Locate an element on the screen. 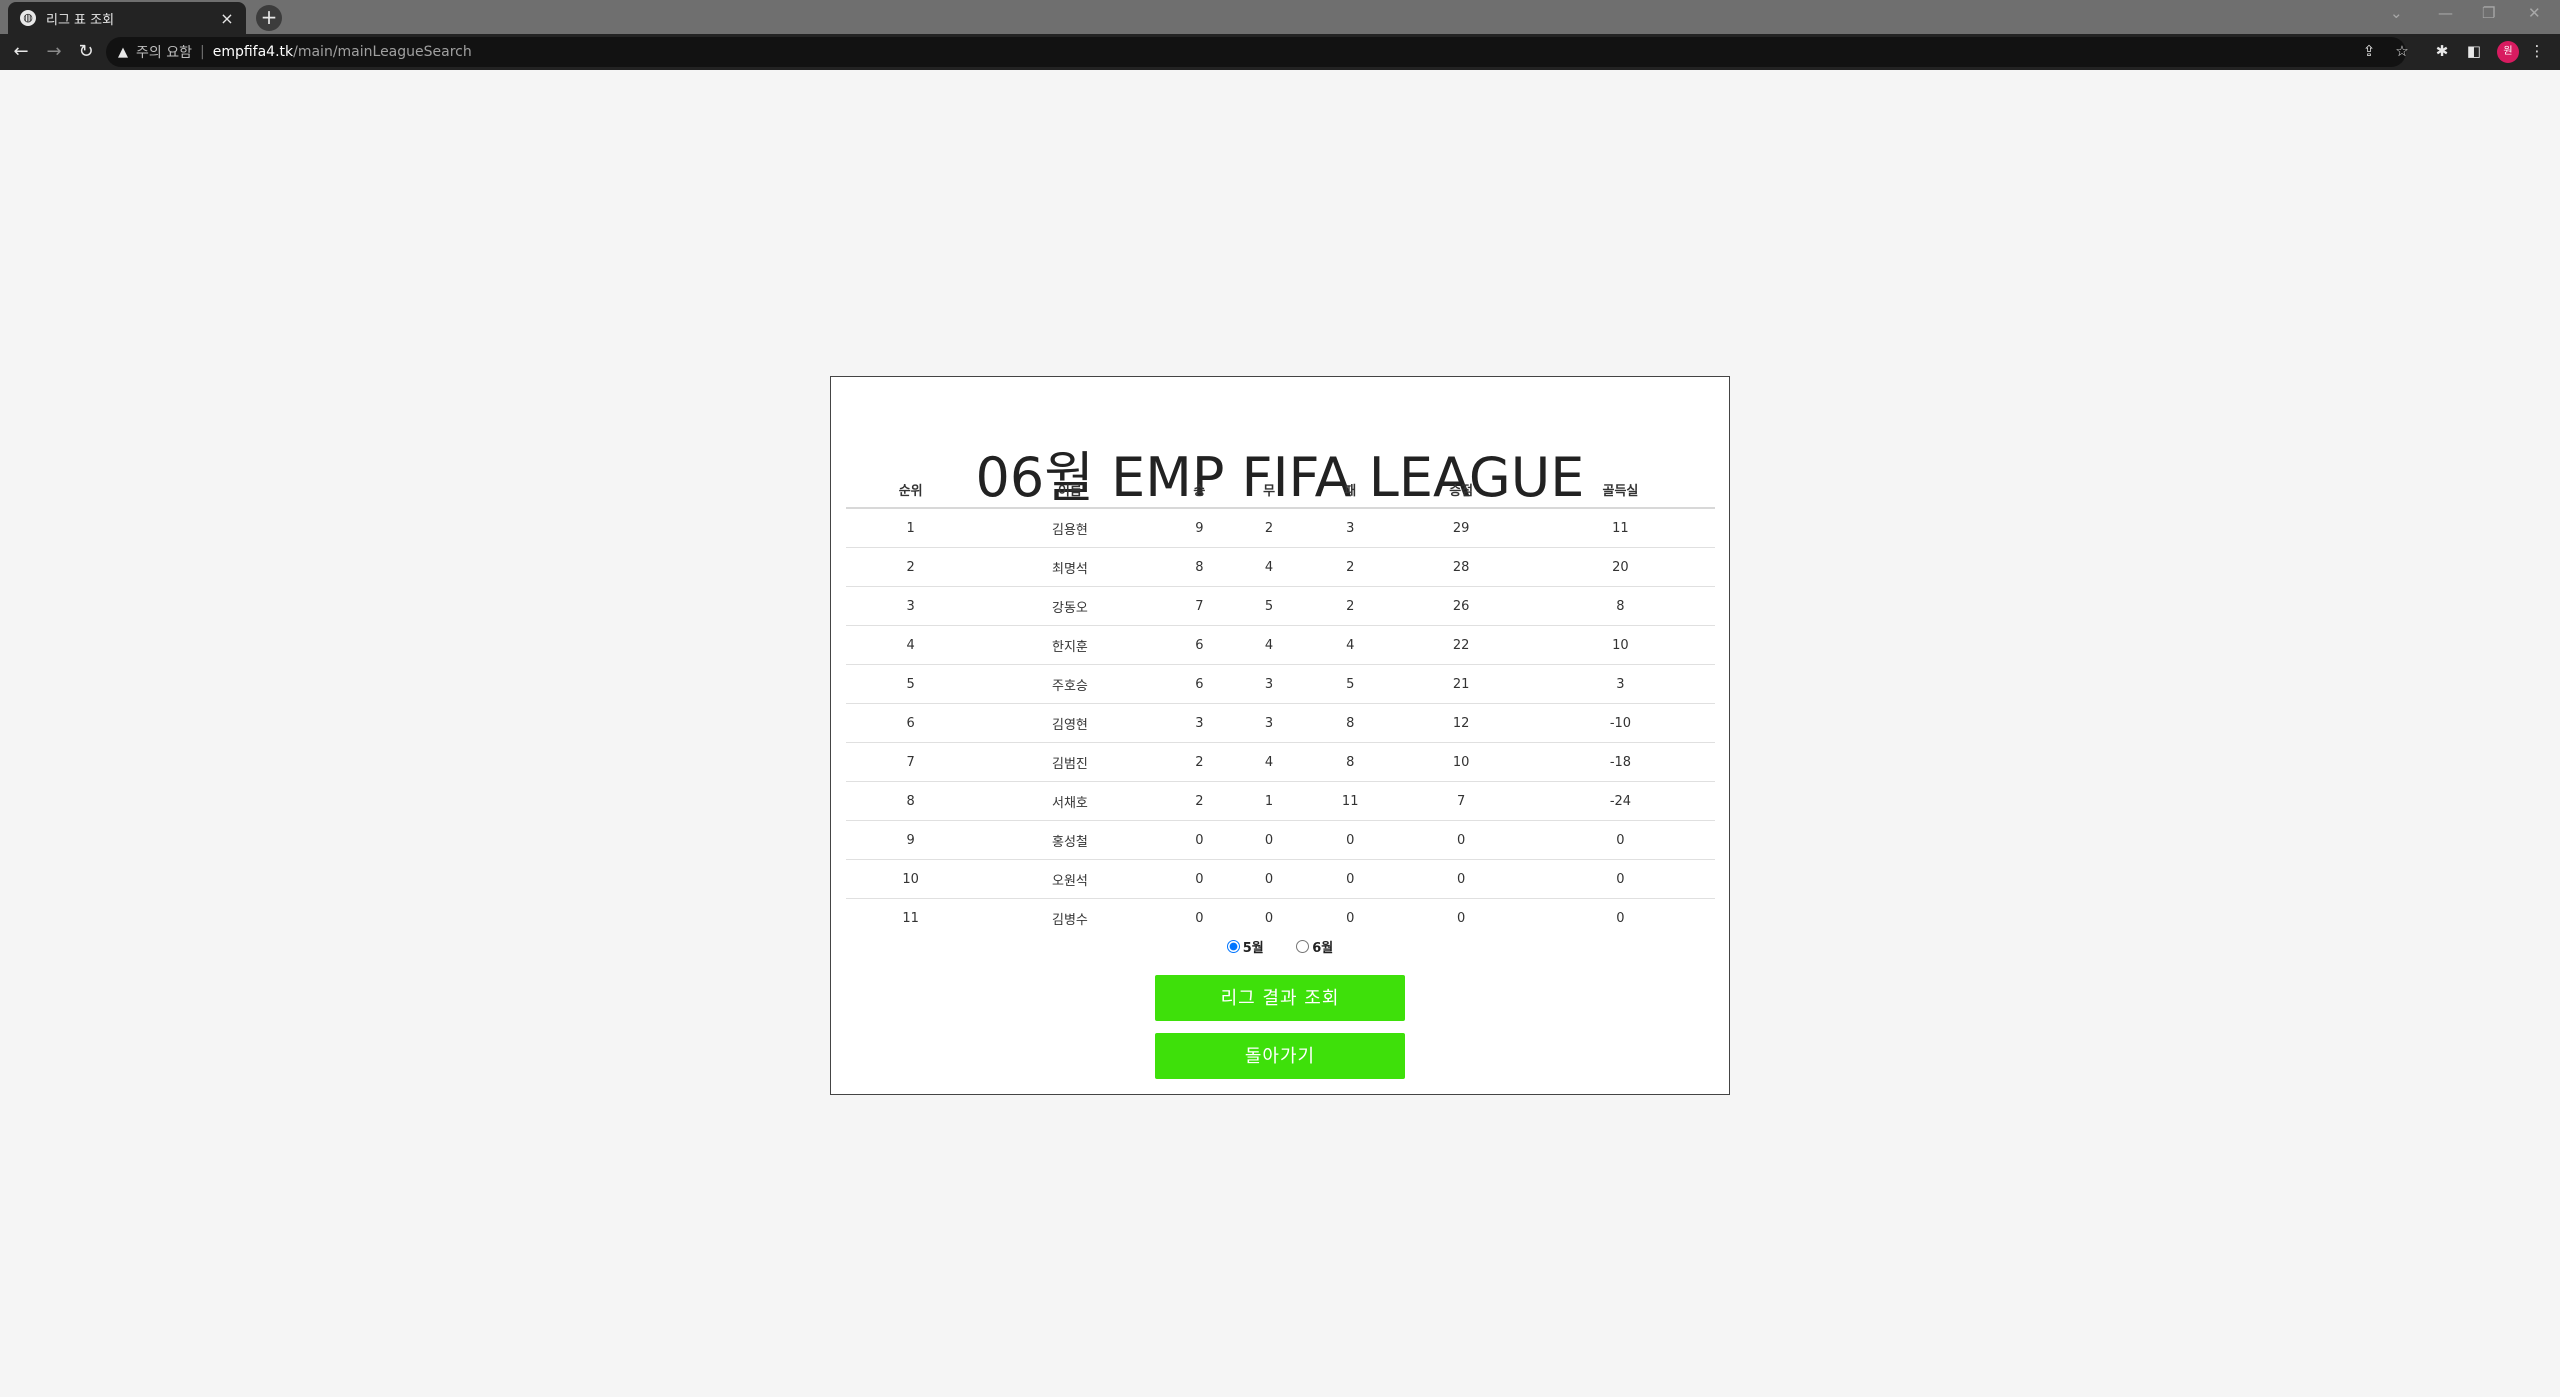 This screenshot has height=1397, width=2560. cell-goal-diff: 20 is located at coordinates (1620, 567).